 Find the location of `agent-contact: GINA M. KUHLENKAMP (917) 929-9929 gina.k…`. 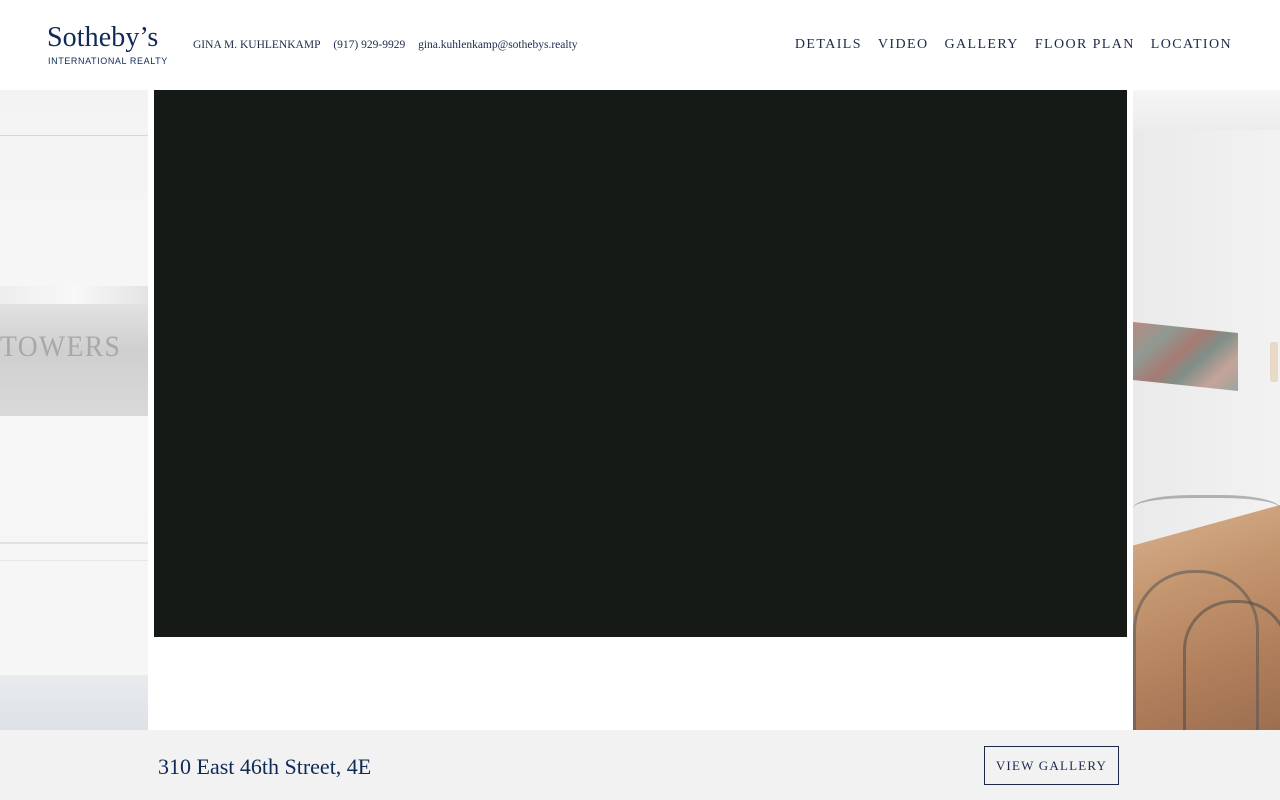

agent-contact: GINA M. KUHLENKAMP (917) 929-9929 gina.k… is located at coordinates (390, 45).